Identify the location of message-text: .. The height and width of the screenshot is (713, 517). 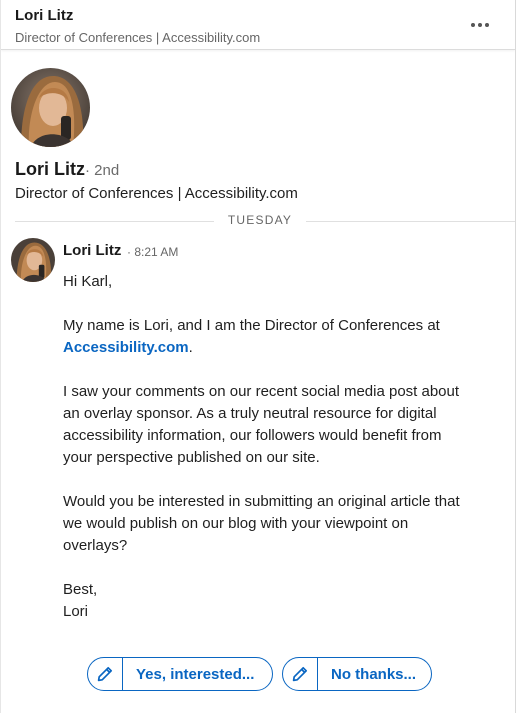
(190, 347).